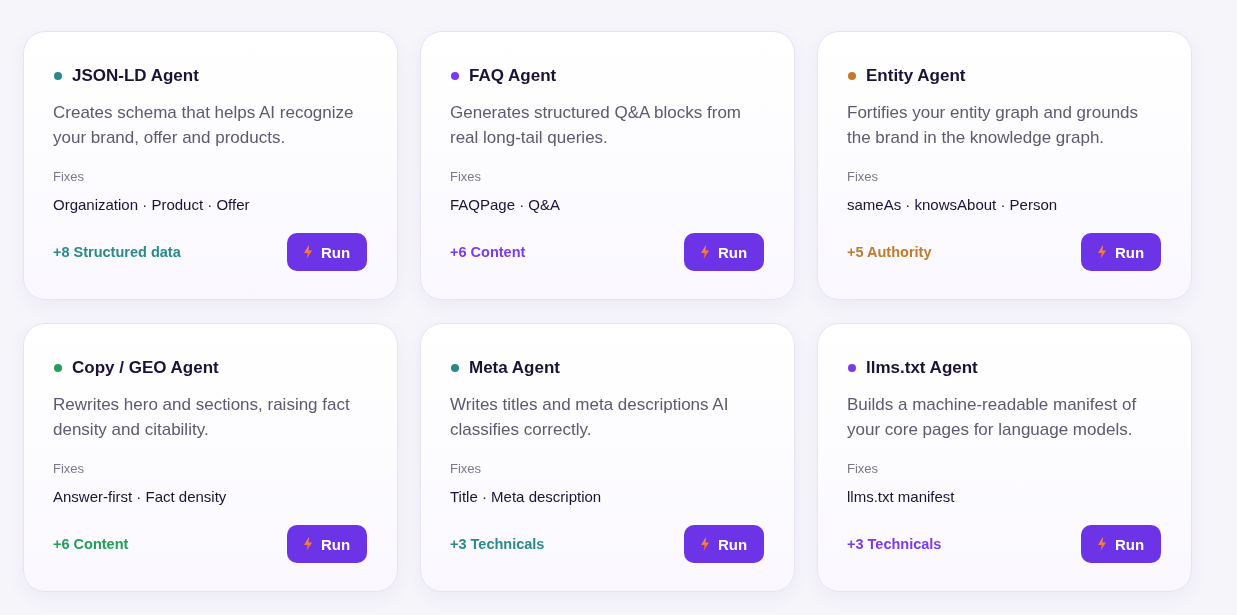 The height and width of the screenshot is (615, 1237). Describe the element at coordinates (513, 76) in the screenshot. I see `agent-title: FAQ Agent` at that location.